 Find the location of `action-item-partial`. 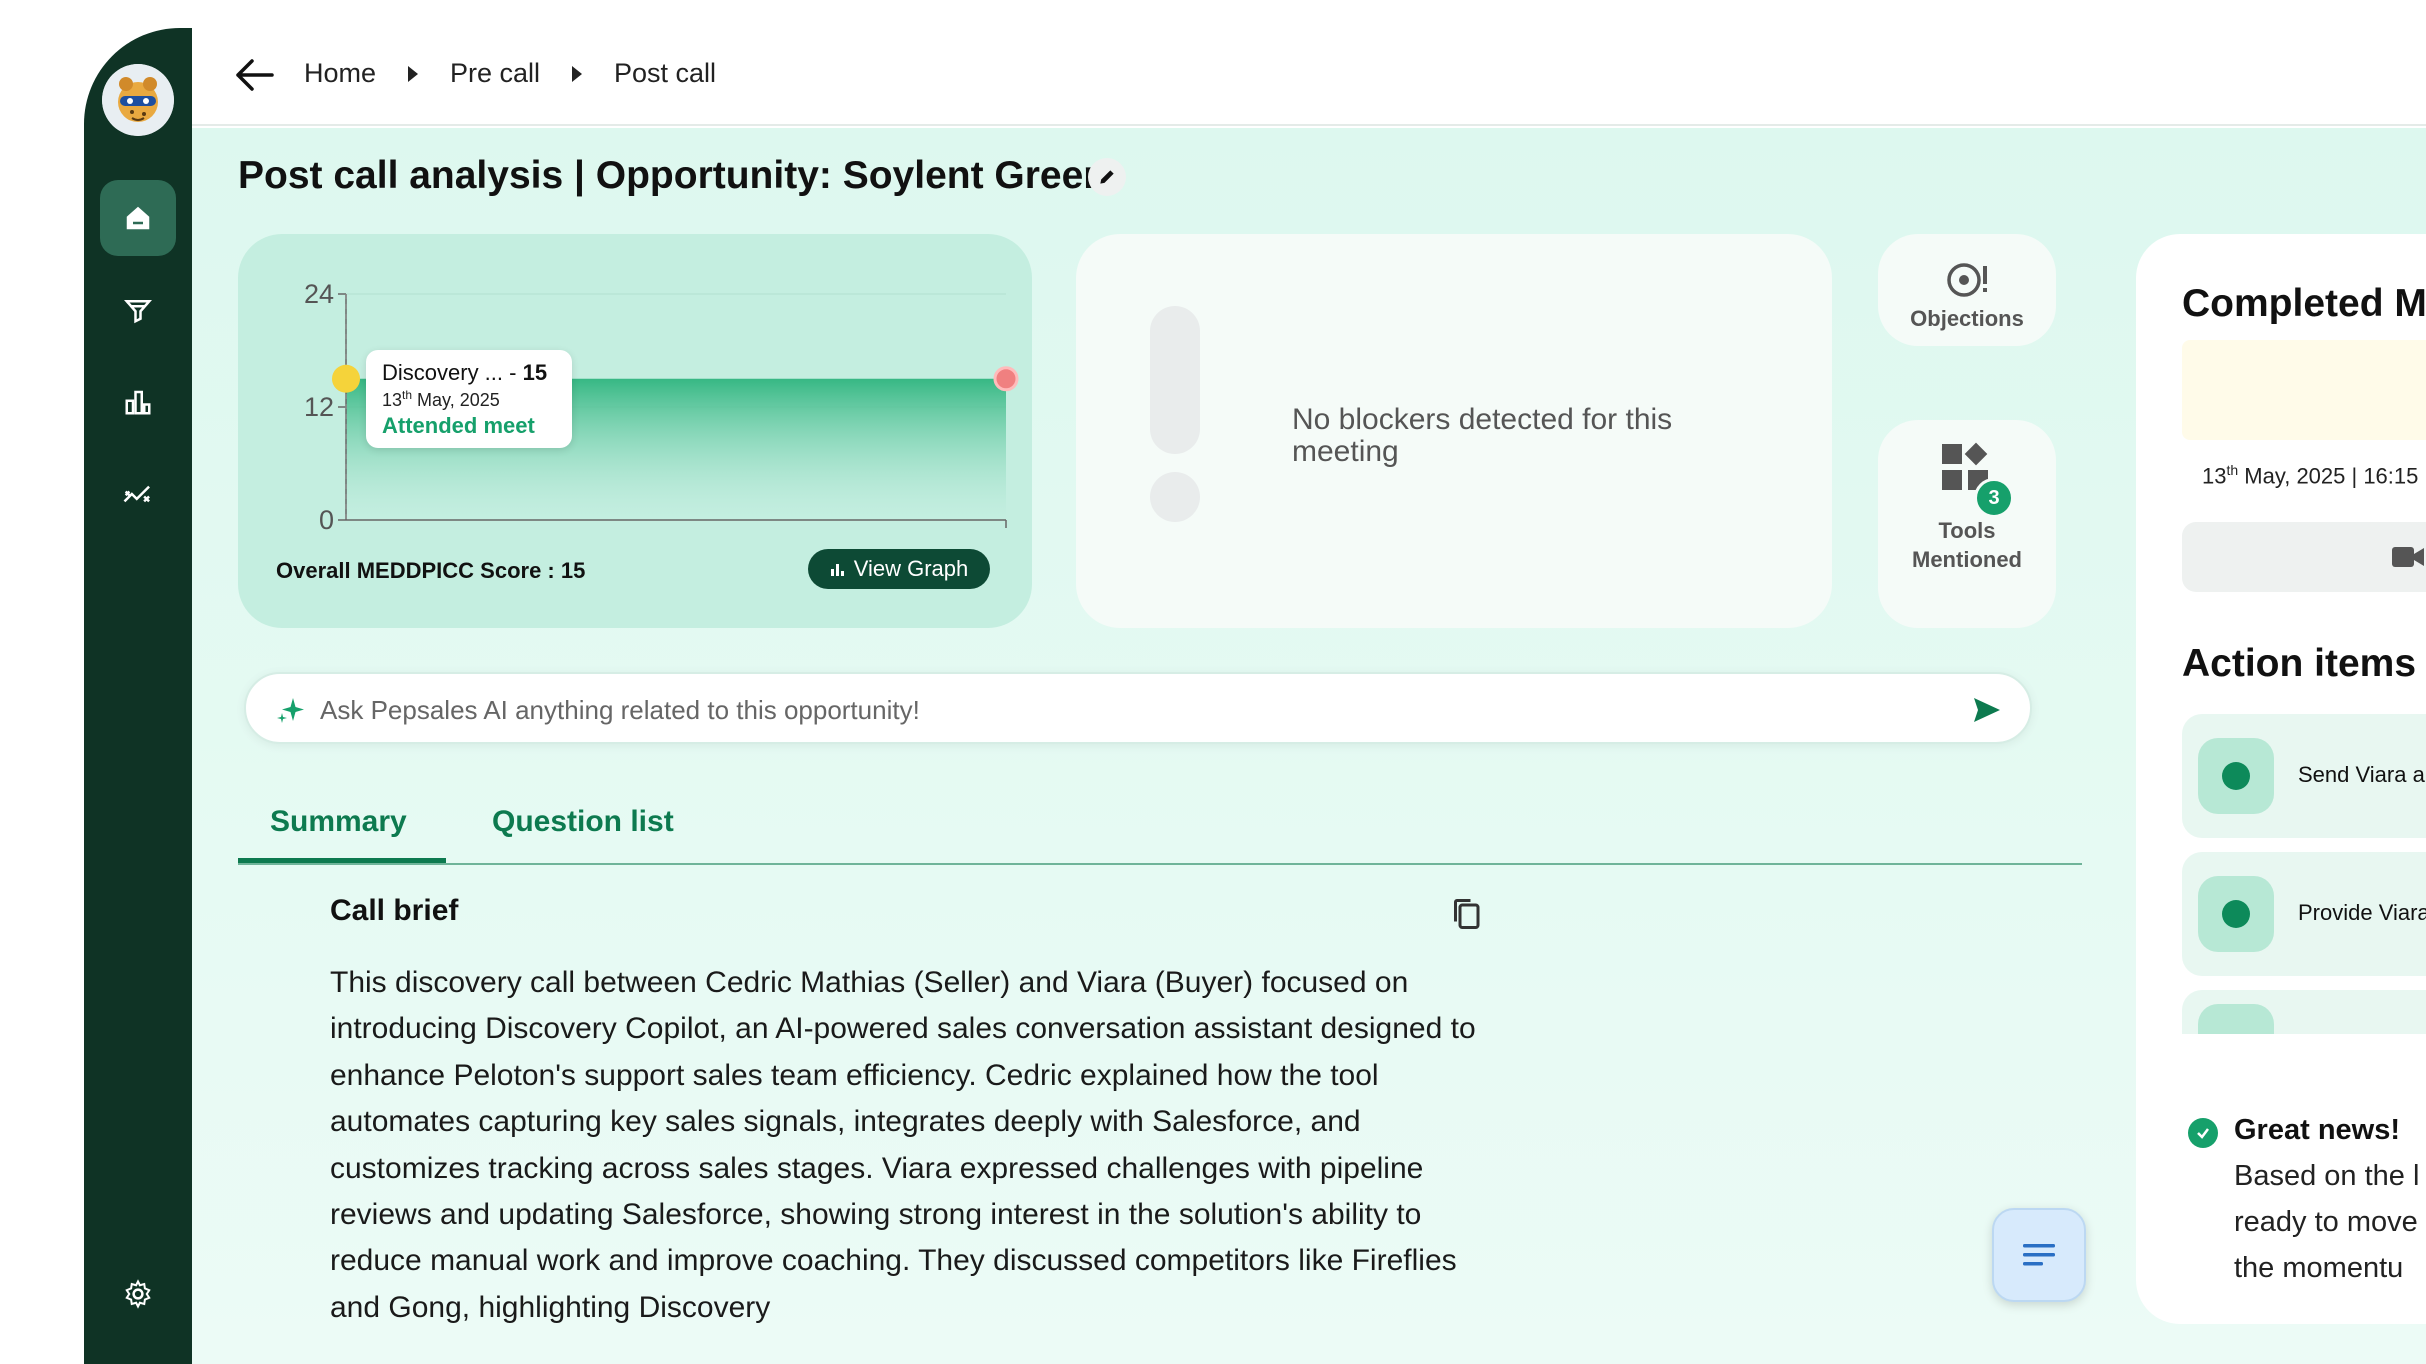

action-item-partial is located at coordinates (2304, 1017).